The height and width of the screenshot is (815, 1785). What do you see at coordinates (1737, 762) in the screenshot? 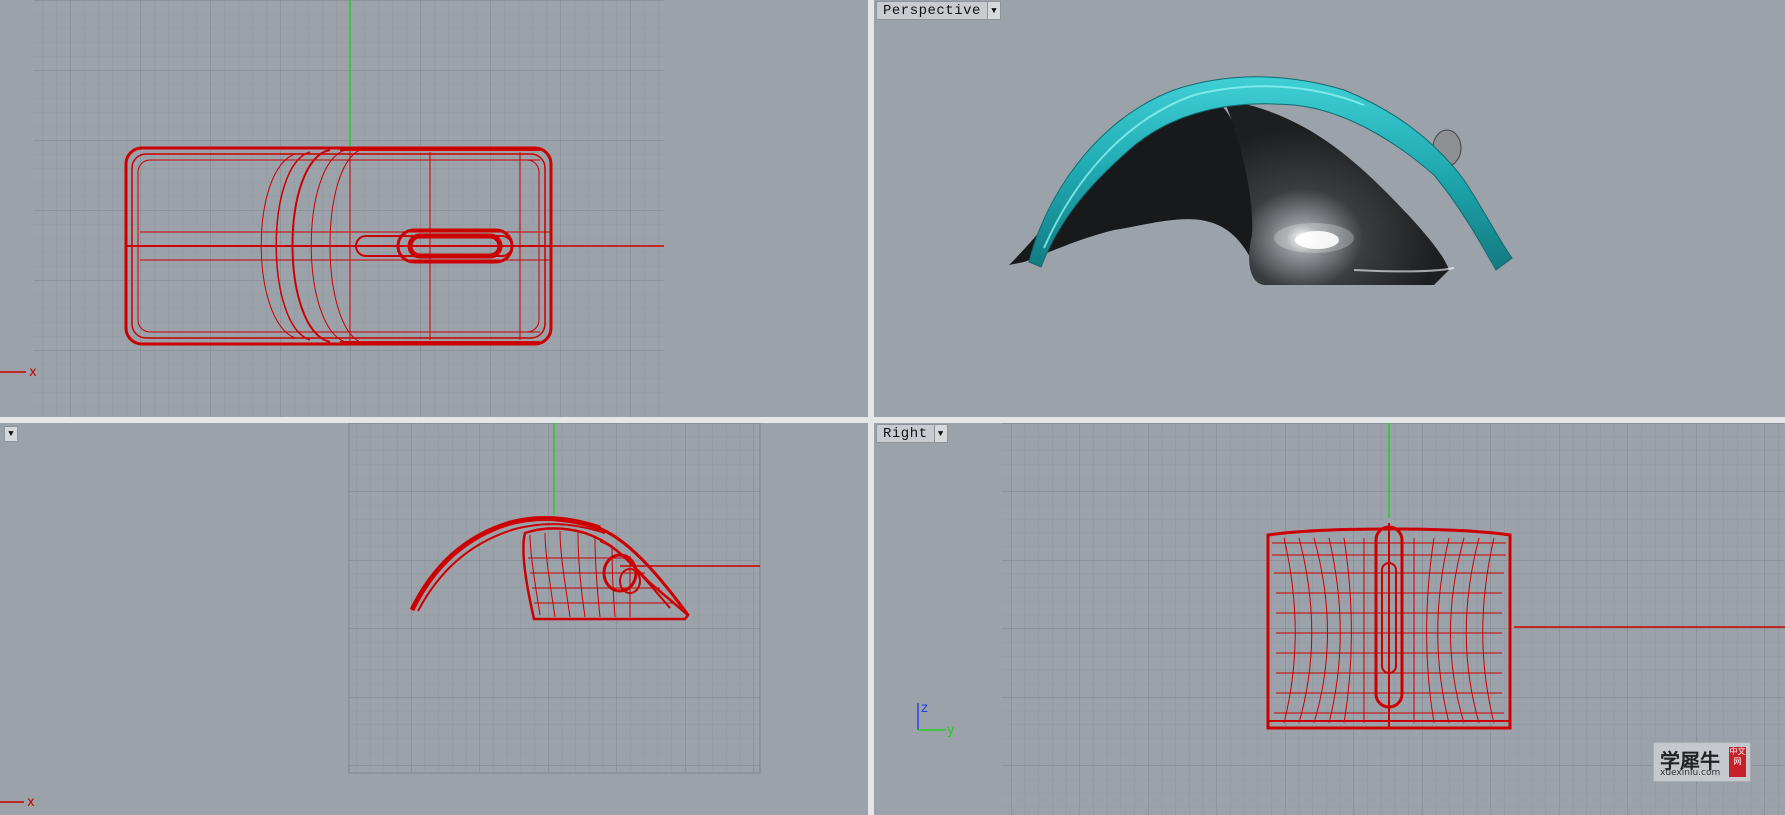
I see `watermark-stamp: 中文网` at bounding box center [1737, 762].